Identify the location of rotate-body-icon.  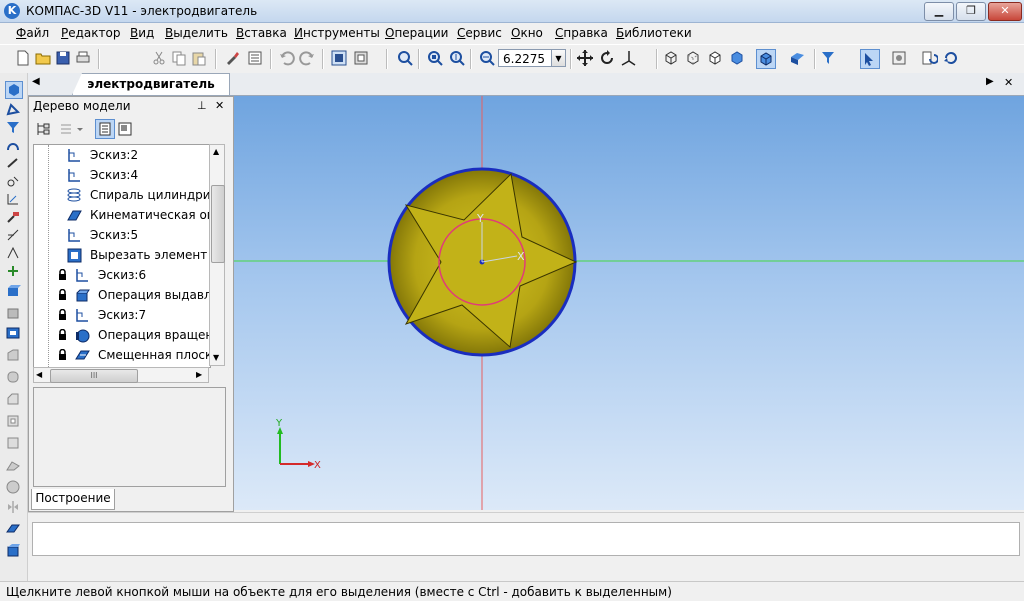
(13, 313).